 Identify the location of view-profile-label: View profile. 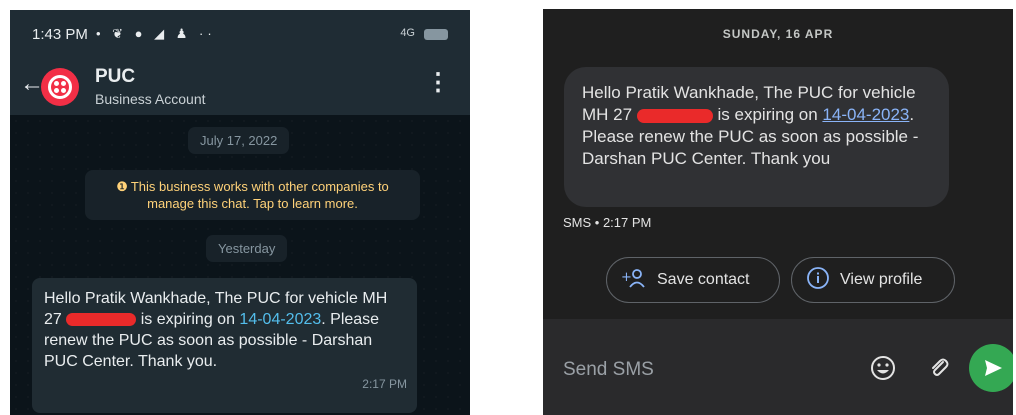
(881, 279).